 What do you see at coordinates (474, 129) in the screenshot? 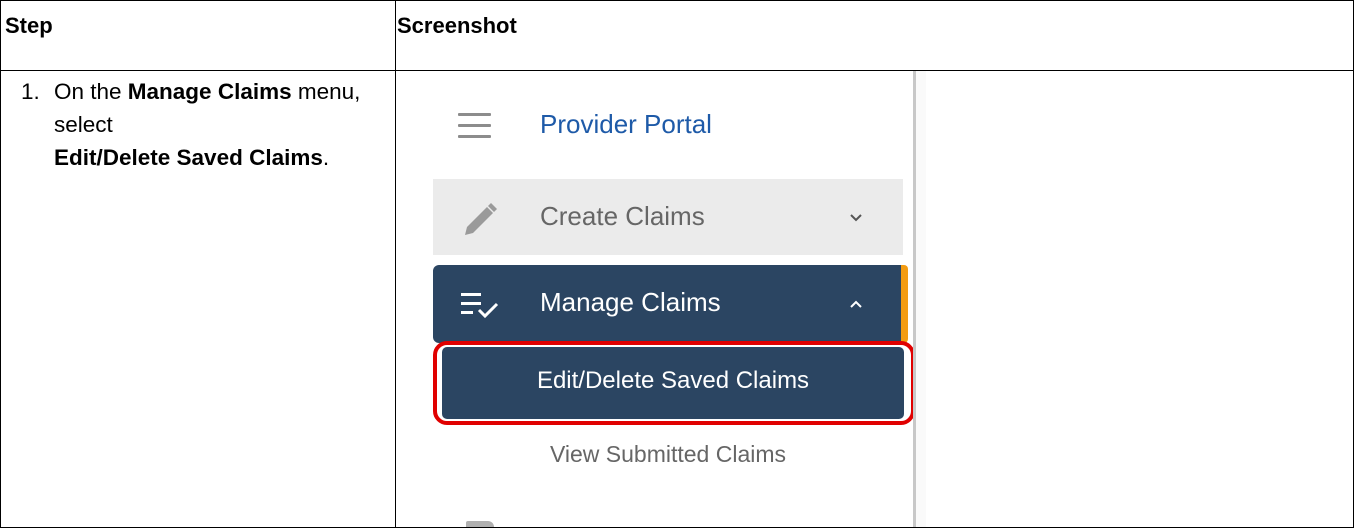
I see `hamburger-icon` at bounding box center [474, 129].